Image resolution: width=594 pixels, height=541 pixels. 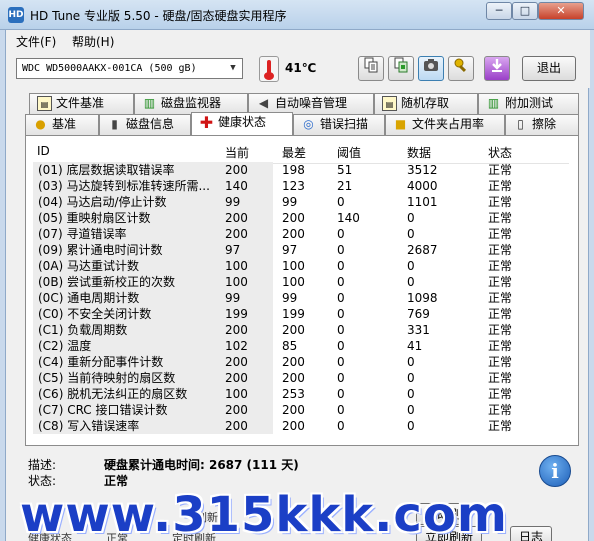 What do you see at coordinates (150, 124) in the screenshot?
I see `tab-label: 磁盘信息` at bounding box center [150, 124].